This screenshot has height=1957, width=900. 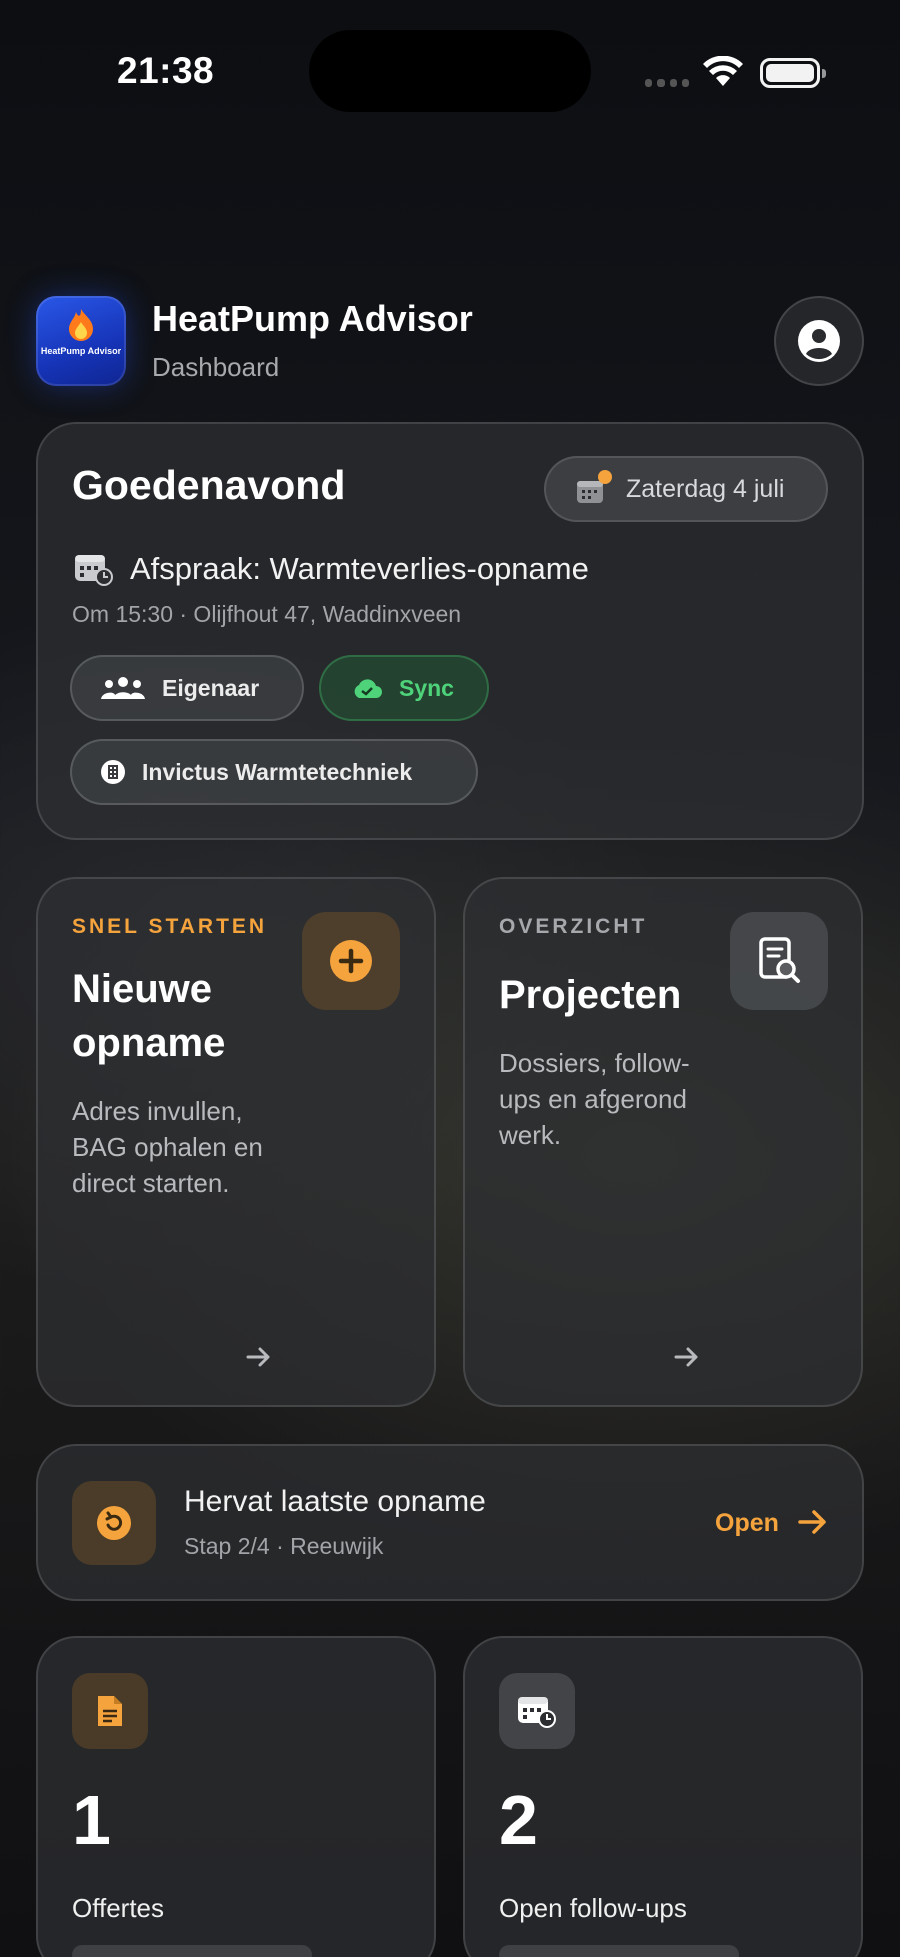 I want to click on date-pill: Zaterdag 4 juli, so click(x=686, y=489).